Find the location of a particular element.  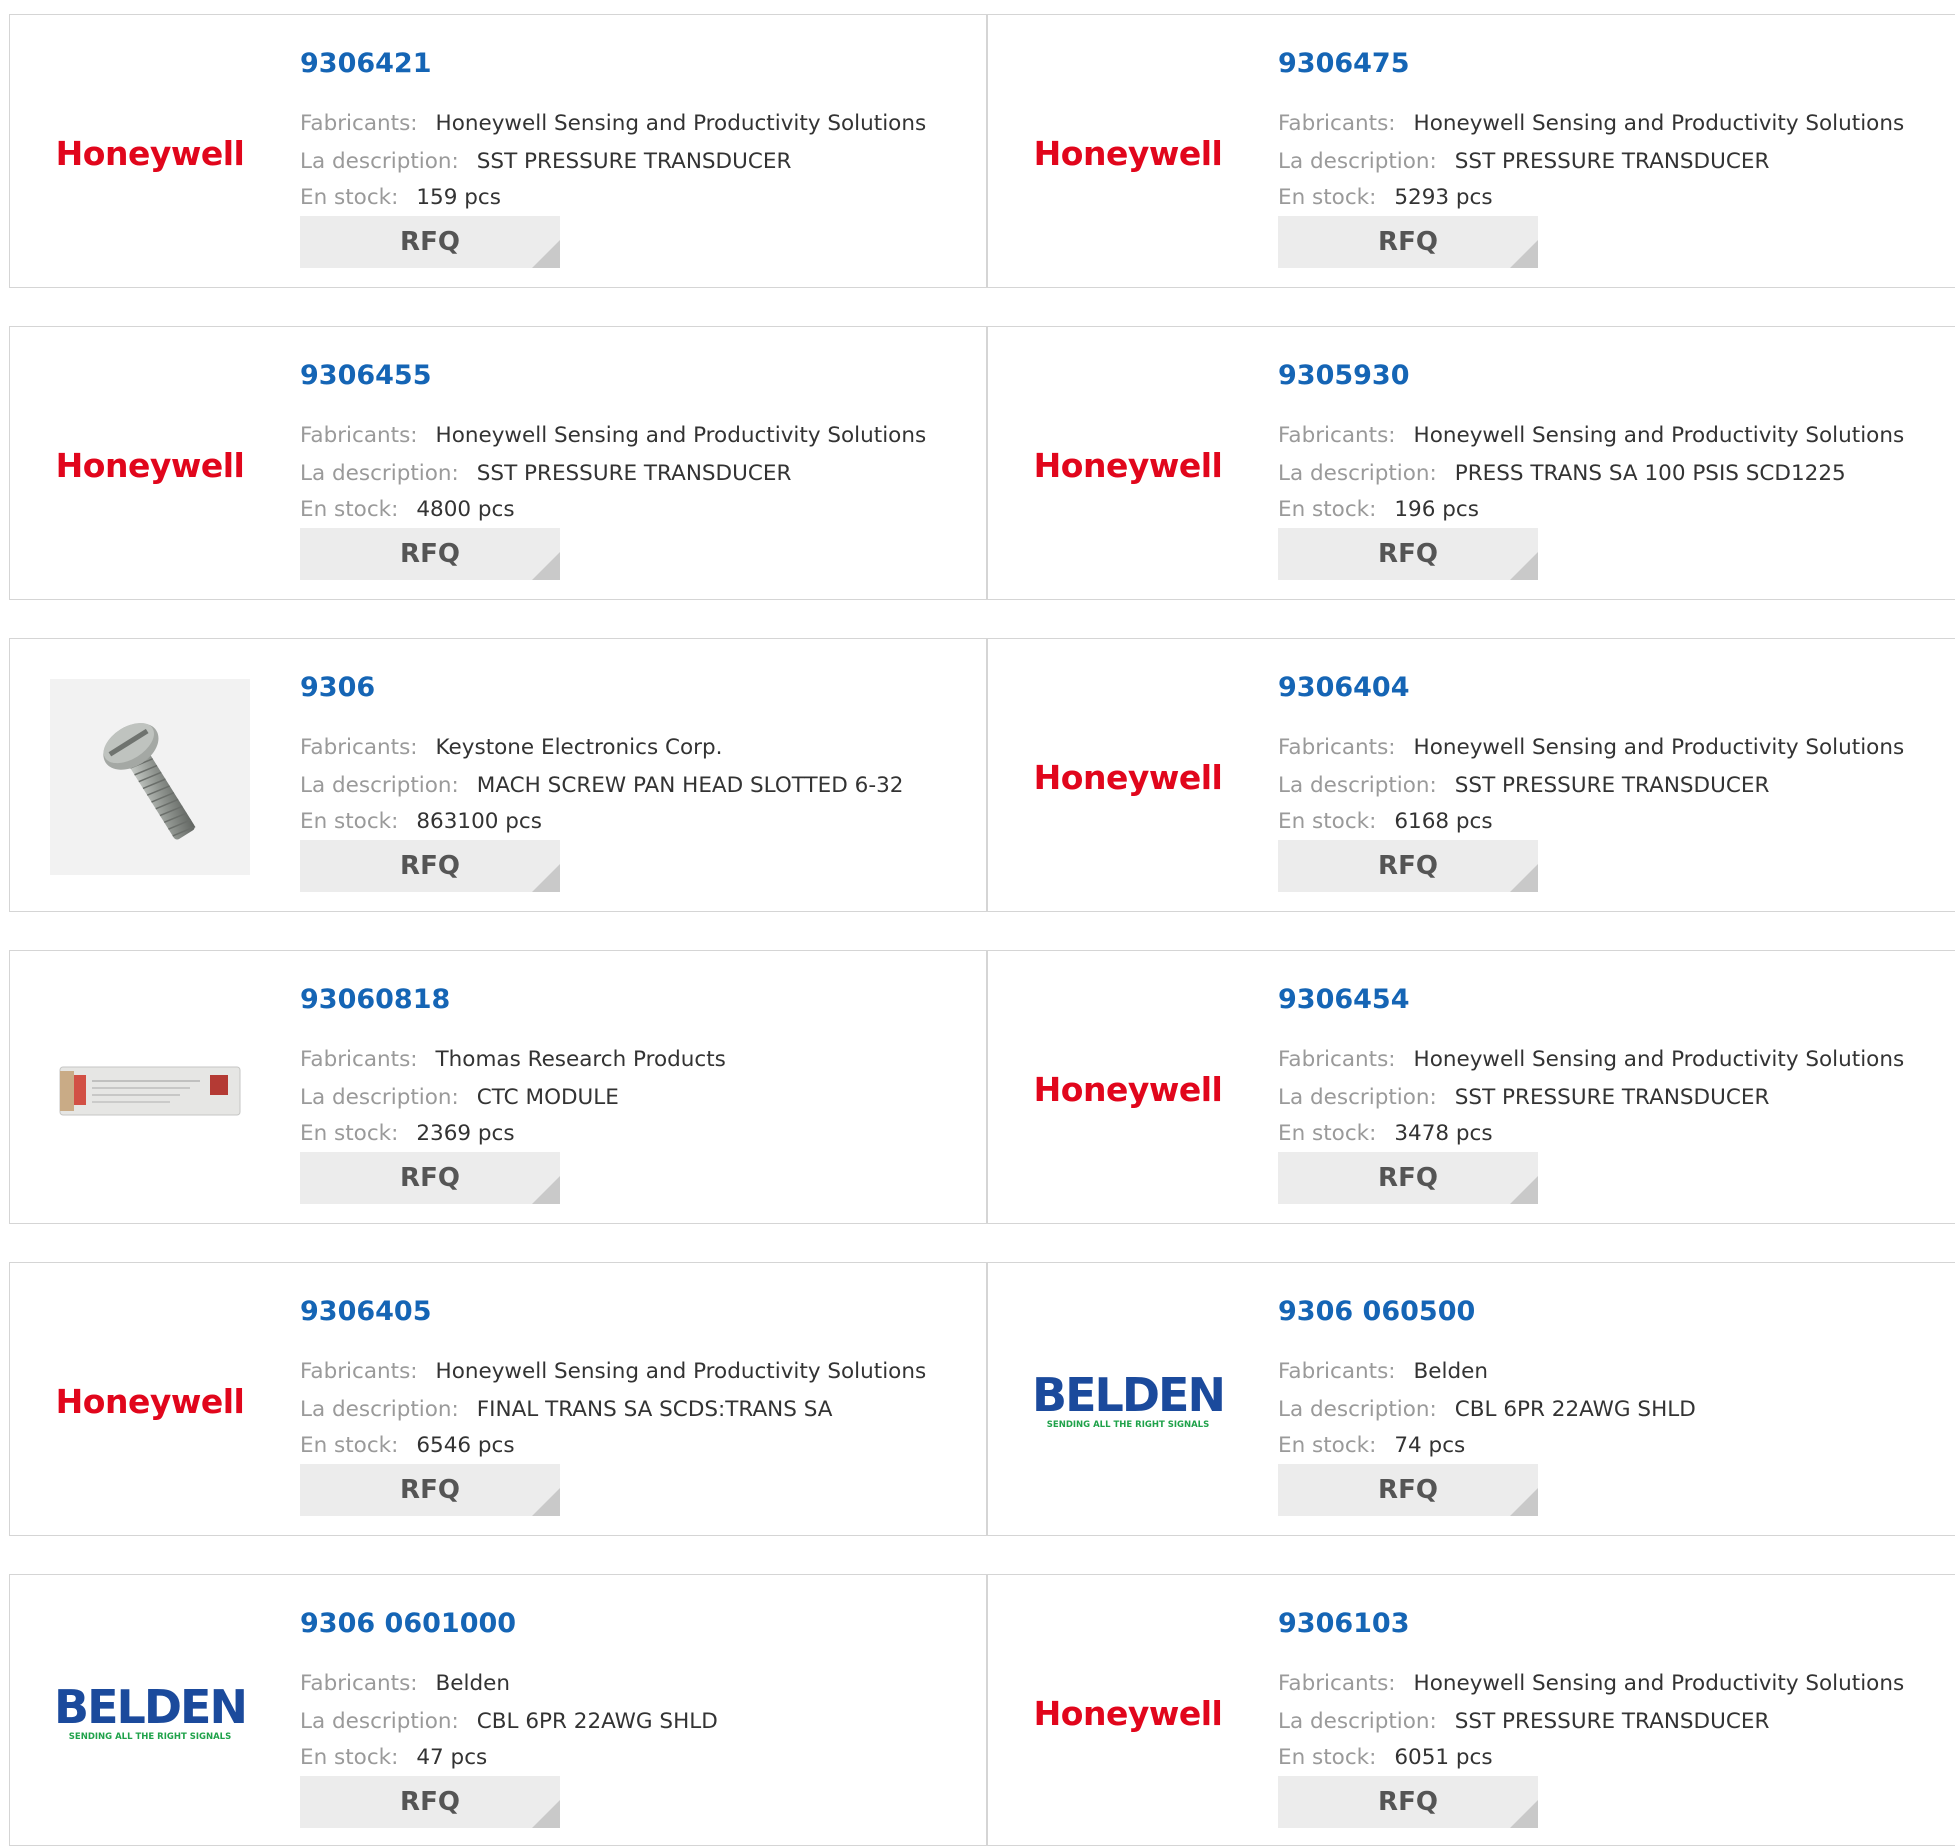

description-row: La description: CTC MODULE is located at coordinates (459, 1097).